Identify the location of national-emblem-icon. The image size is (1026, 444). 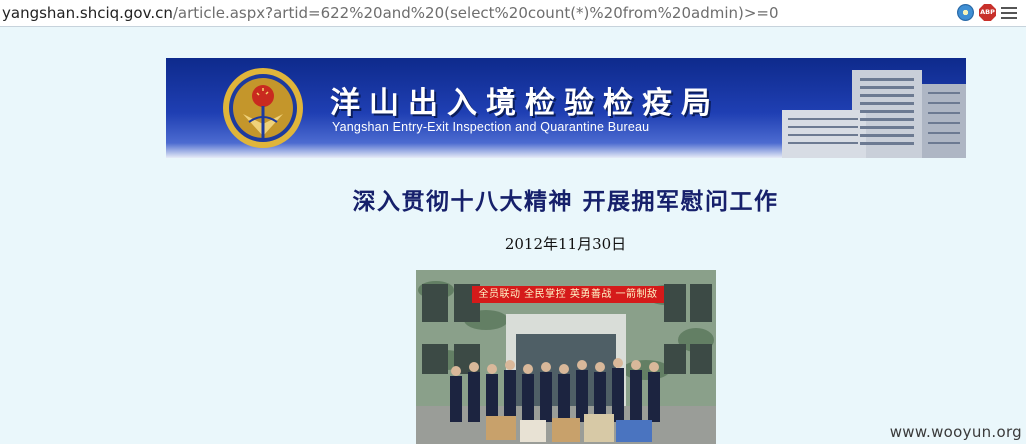
(263, 108).